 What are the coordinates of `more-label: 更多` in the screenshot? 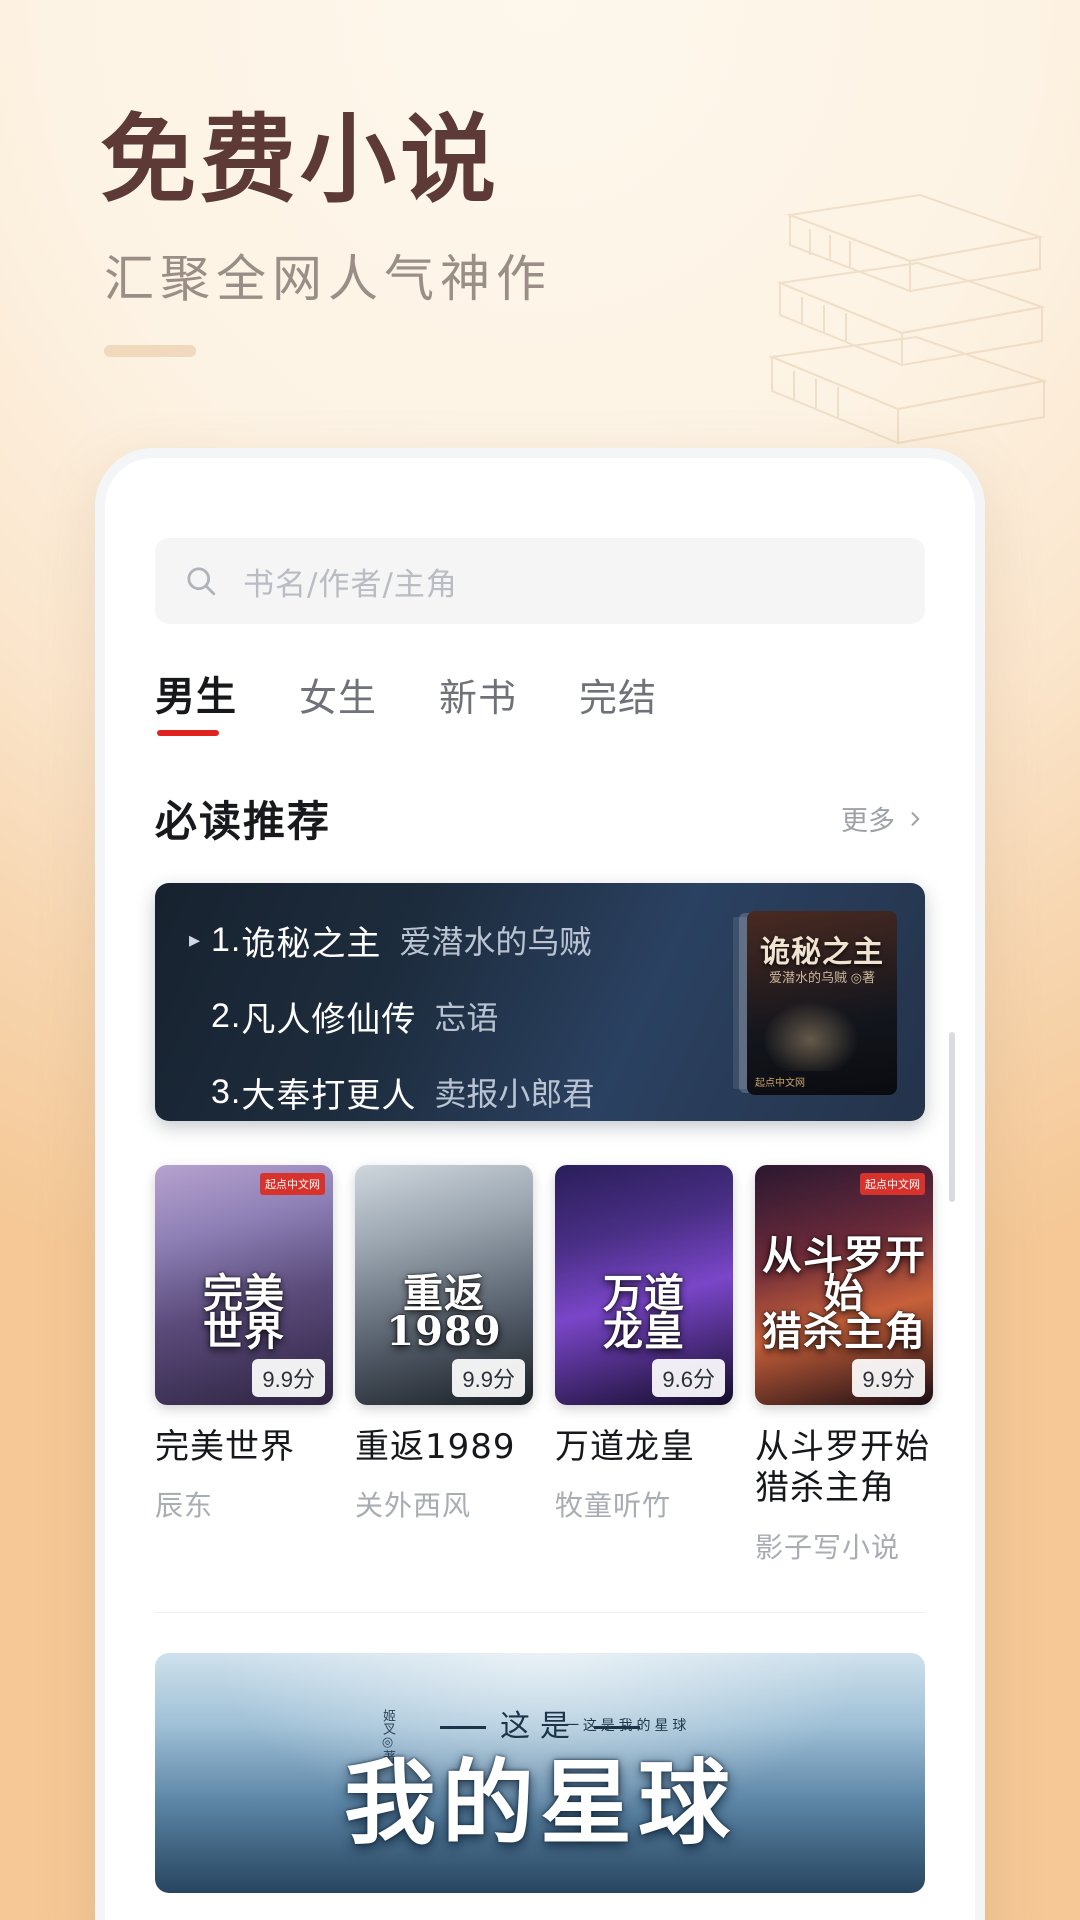 It's located at (868, 821).